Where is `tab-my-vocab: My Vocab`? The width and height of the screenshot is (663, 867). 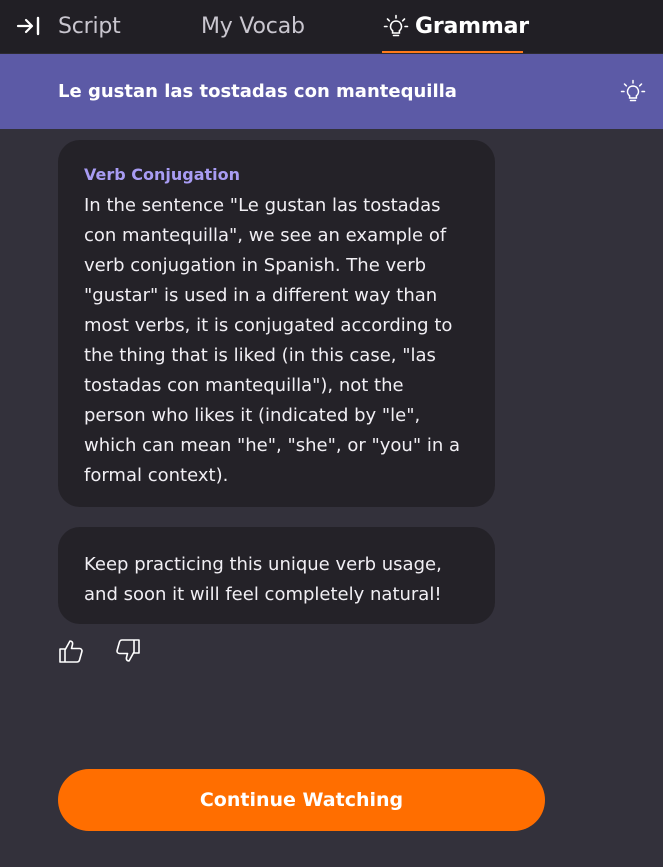 tab-my-vocab: My Vocab is located at coordinates (253, 26).